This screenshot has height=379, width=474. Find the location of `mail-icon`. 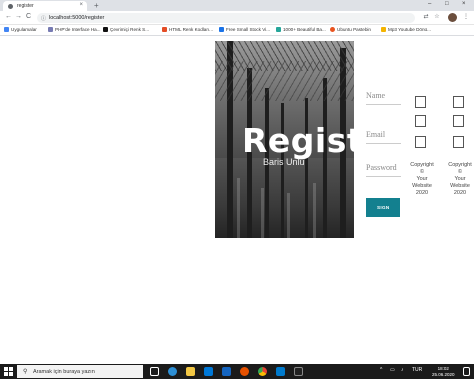

mail-icon is located at coordinates (226, 371).